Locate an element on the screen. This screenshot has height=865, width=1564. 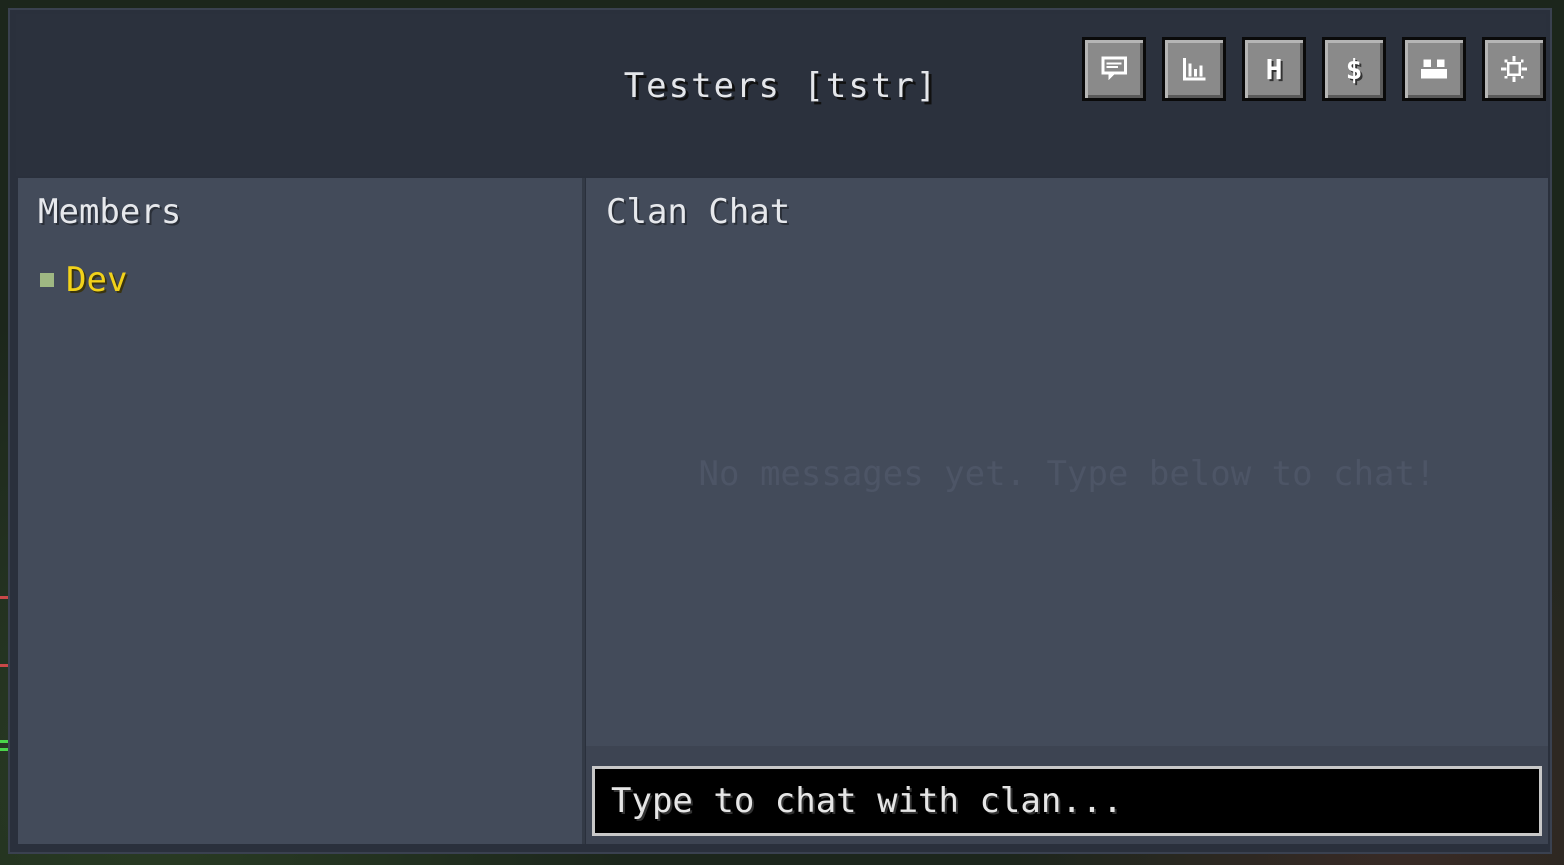
stats-button is located at coordinates (1194, 69).